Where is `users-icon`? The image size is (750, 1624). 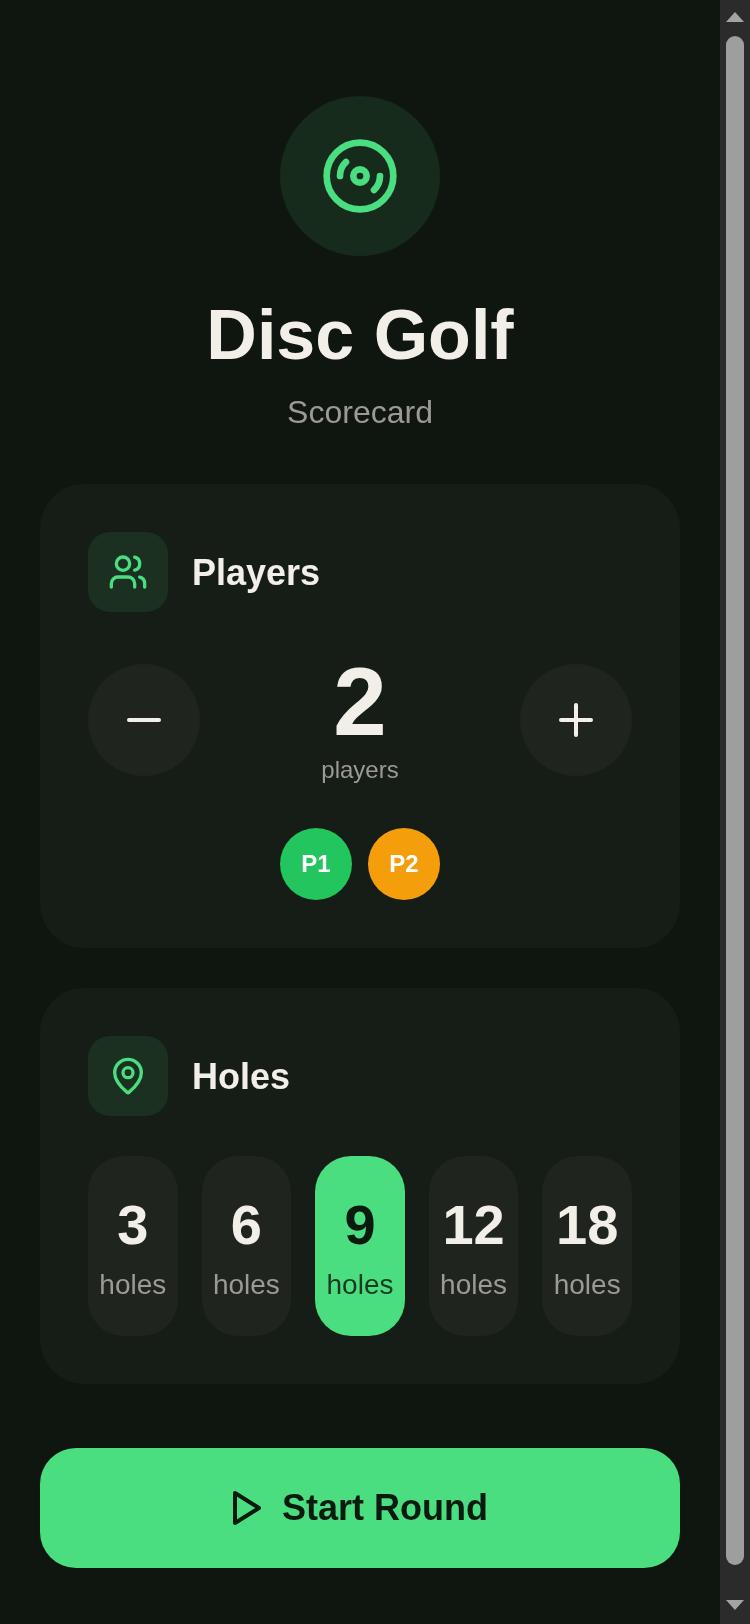 users-icon is located at coordinates (128, 572).